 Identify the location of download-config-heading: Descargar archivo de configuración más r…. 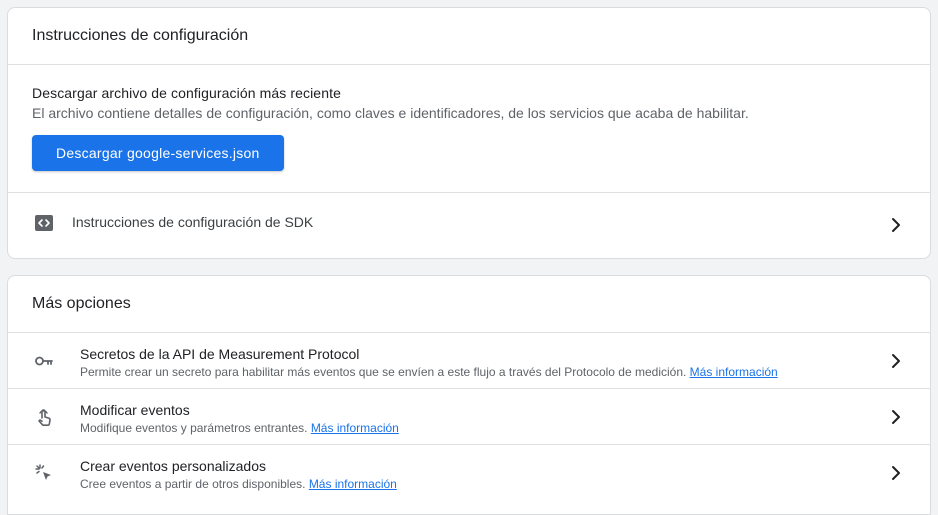
(186, 93).